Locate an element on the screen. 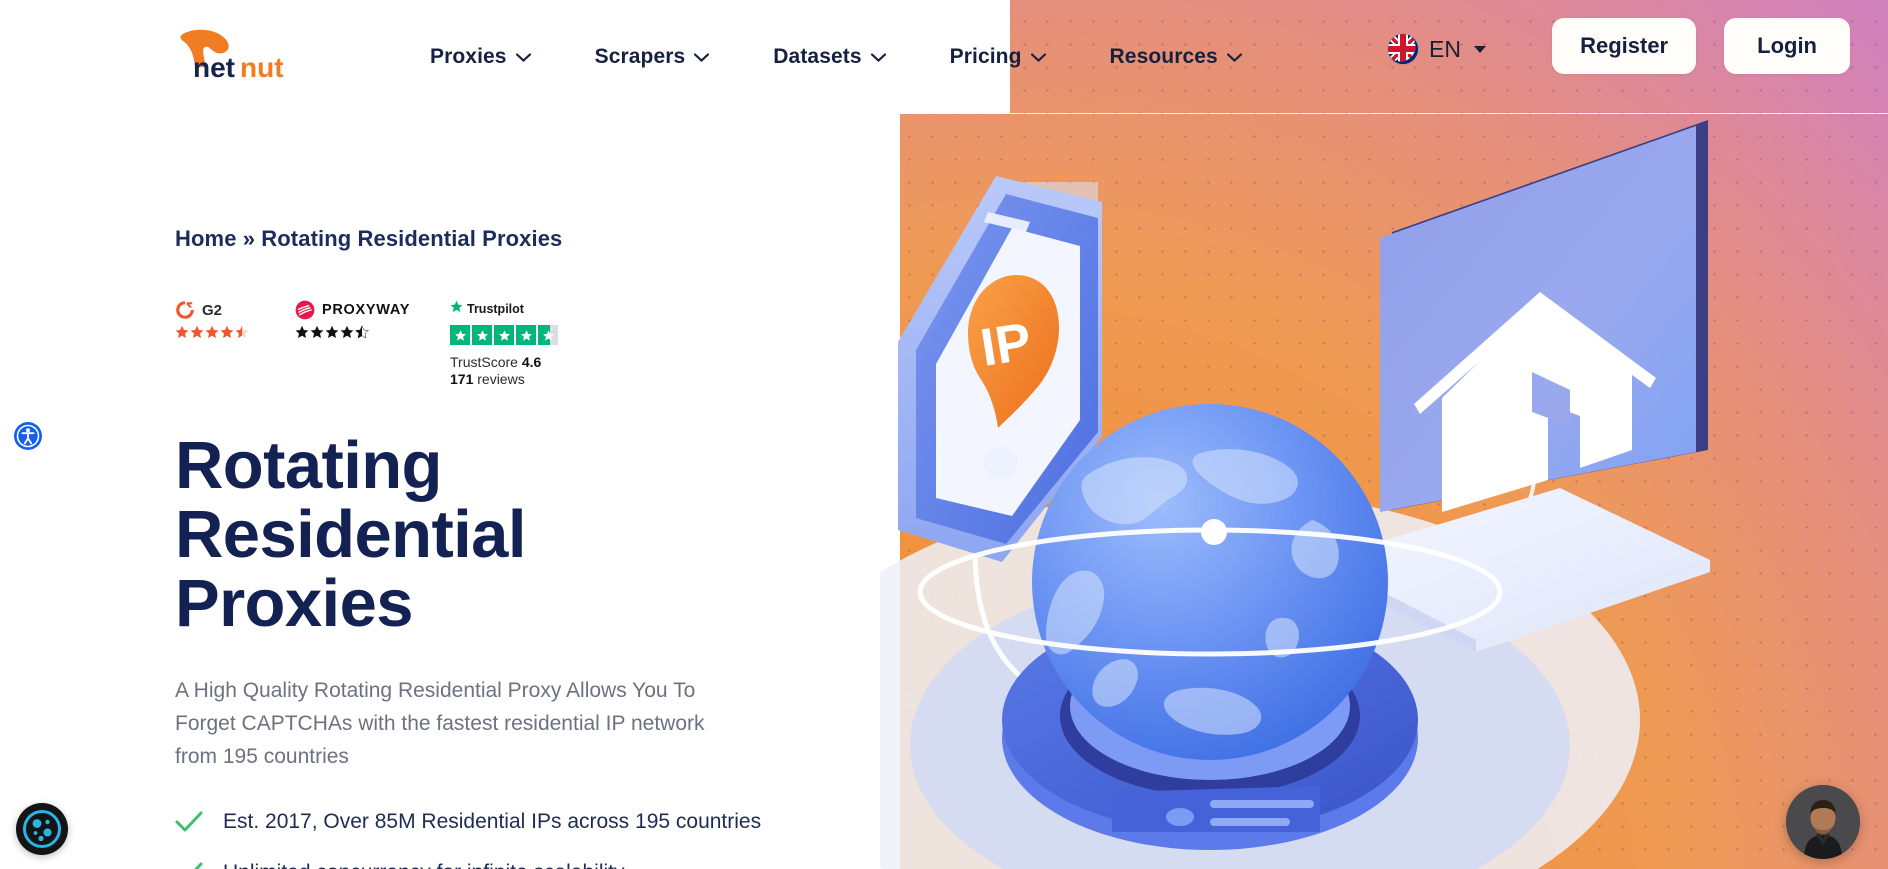 The height and width of the screenshot is (869, 1888). g2-logo-icon is located at coordinates (185, 310).